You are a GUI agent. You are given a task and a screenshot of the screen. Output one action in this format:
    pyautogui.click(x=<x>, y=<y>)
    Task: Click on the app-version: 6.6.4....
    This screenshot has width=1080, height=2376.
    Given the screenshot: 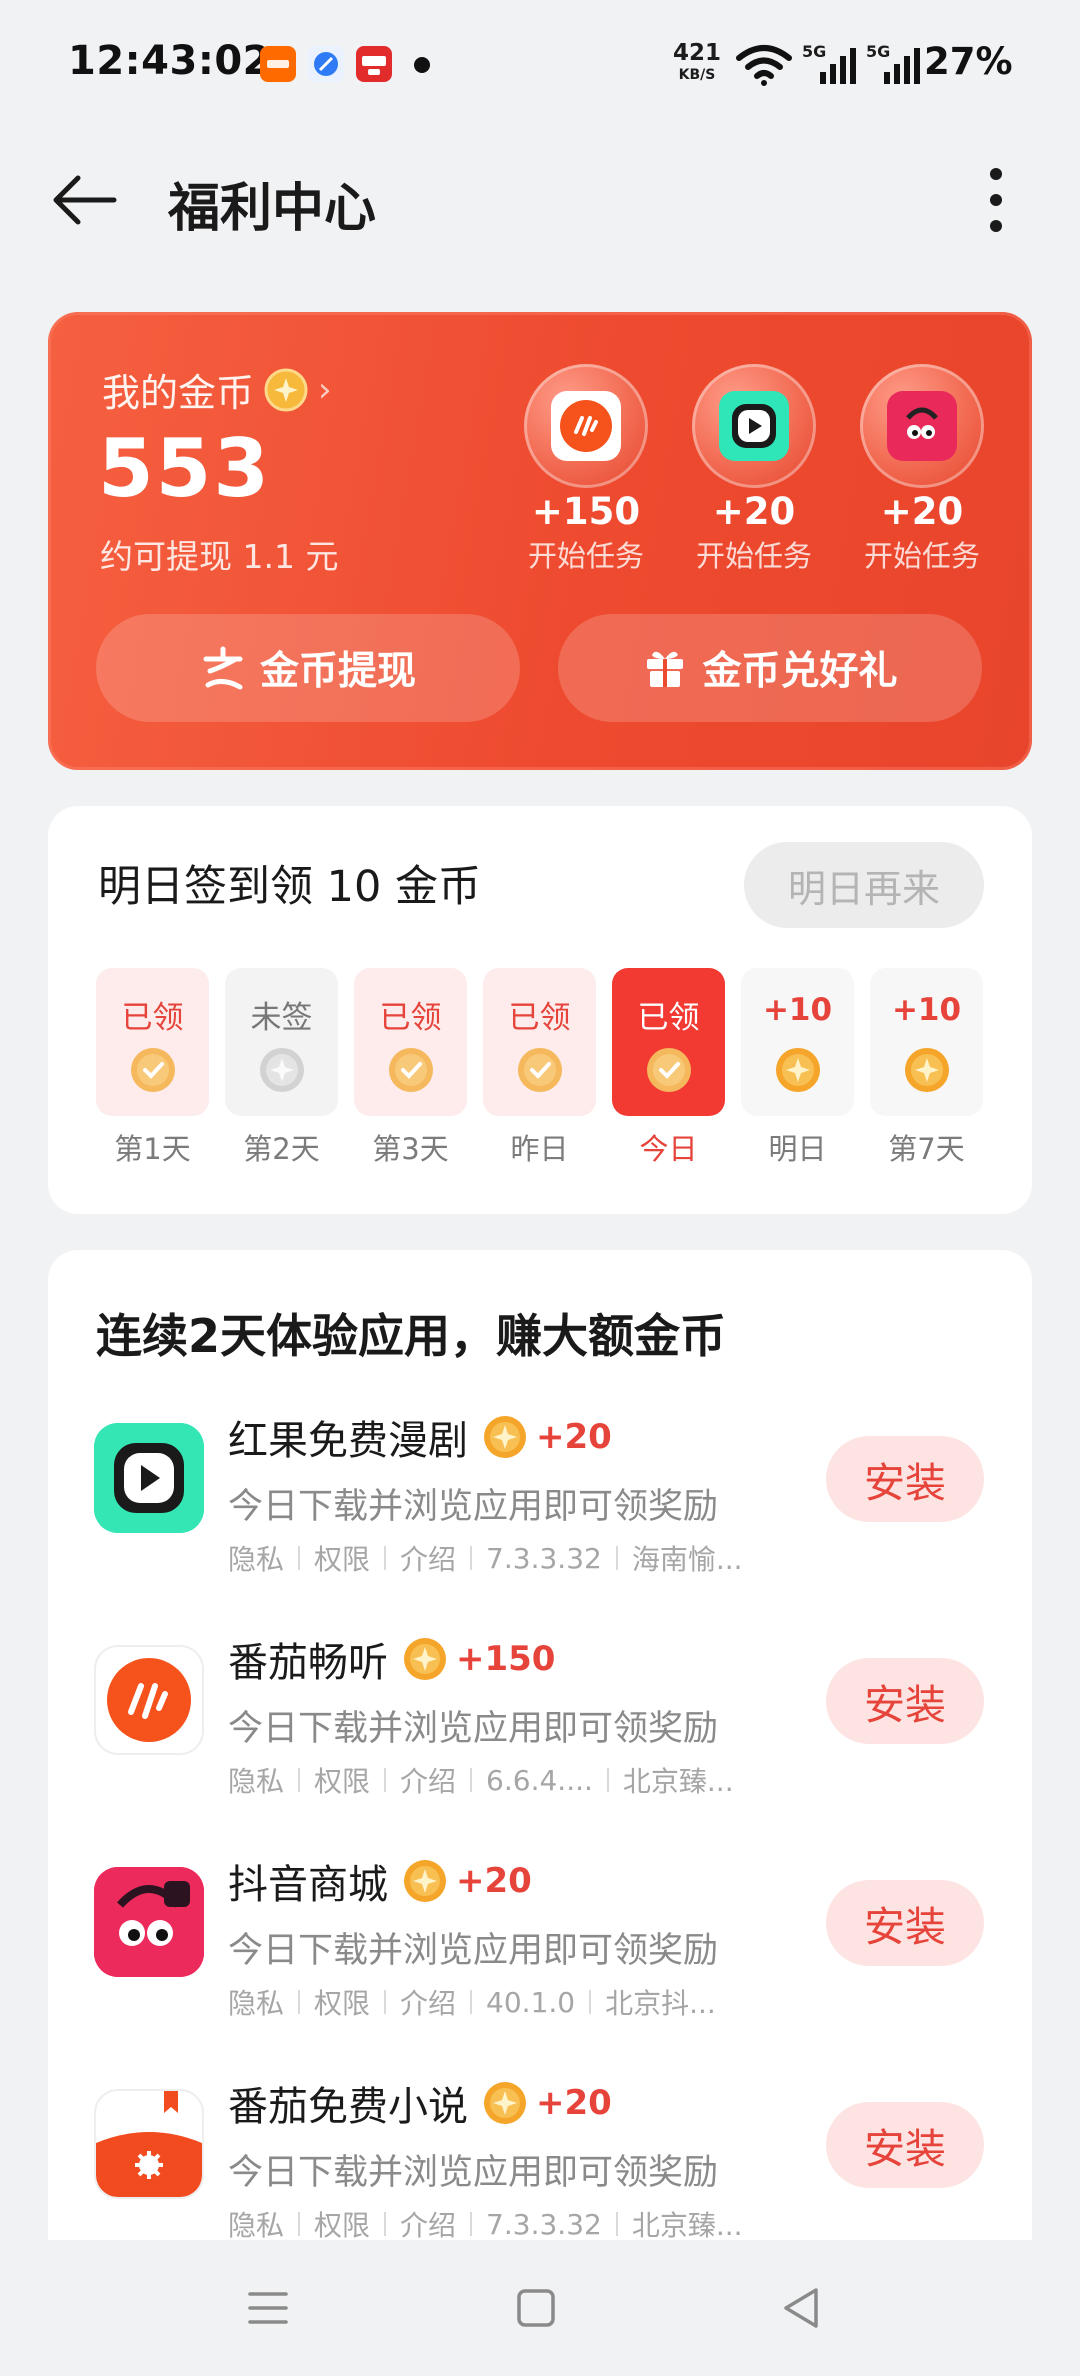 What is the action you would take?
    pyautogui.click(x=539, y=1780)
    